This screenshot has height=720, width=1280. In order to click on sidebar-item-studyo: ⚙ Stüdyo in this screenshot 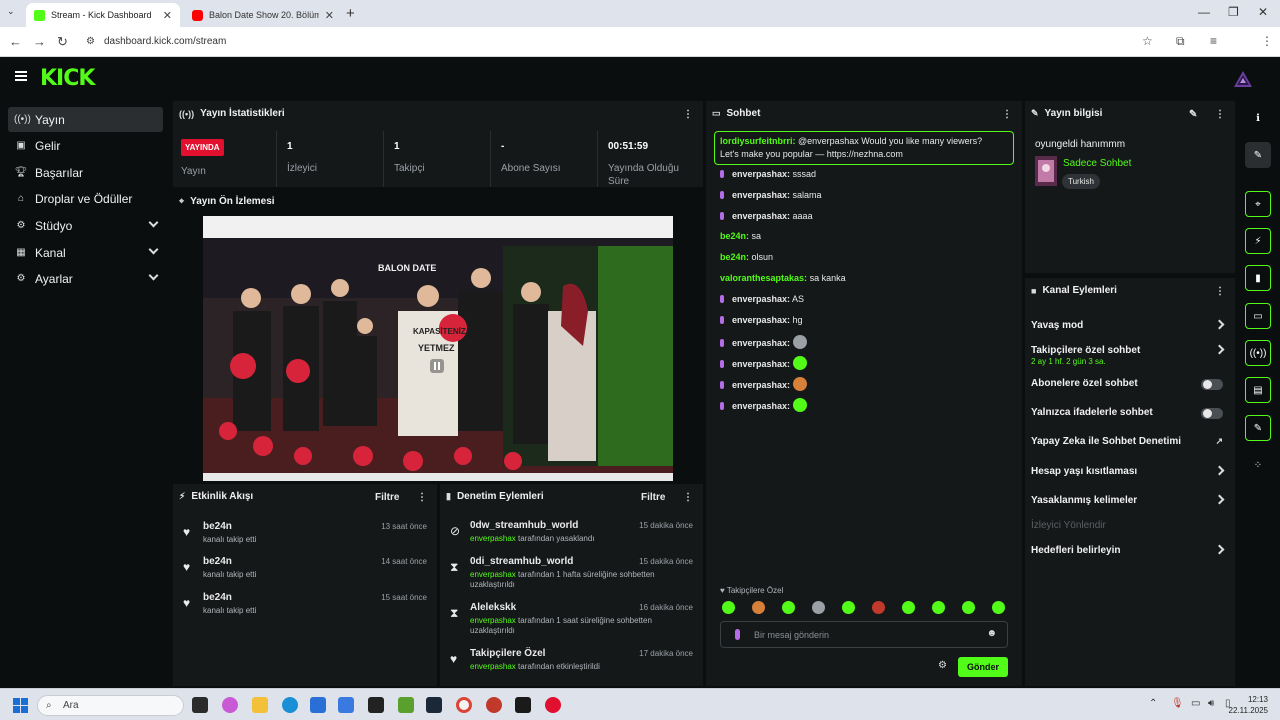, I will do `click(85, 225)`.